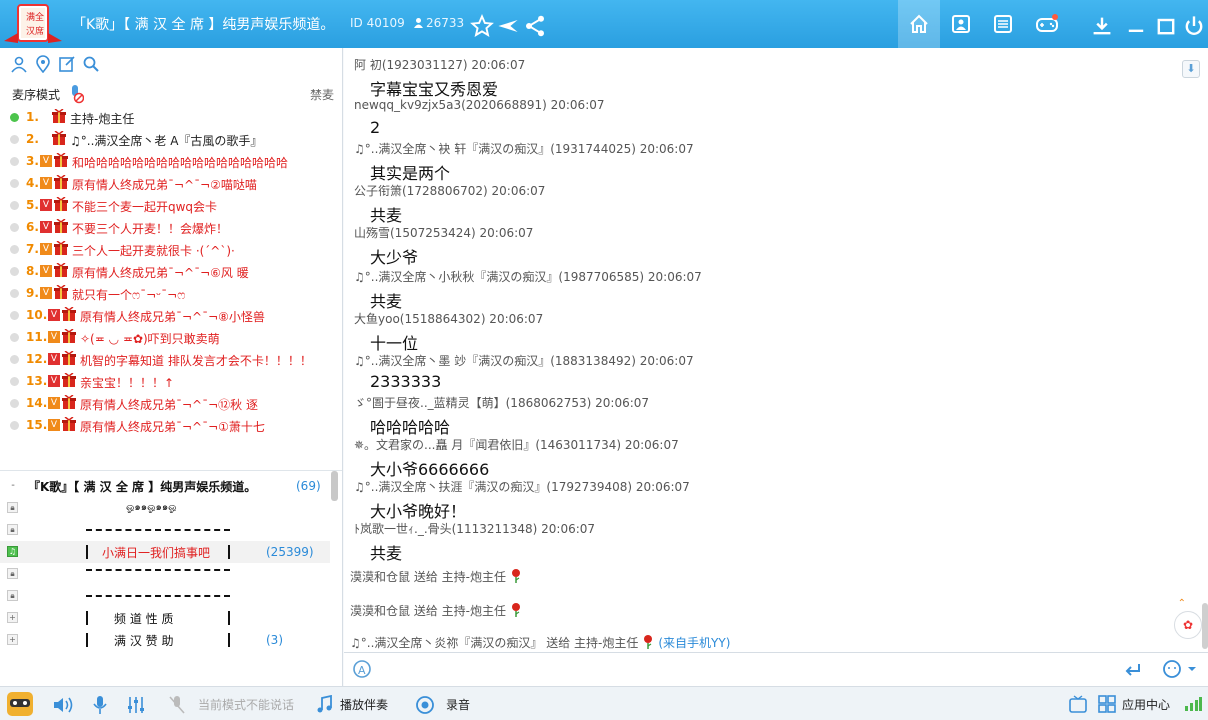 Image resolution: width=1208 pixels, height=720 pixels. I want to click on message-sender: 大鱼yoo(1518864302) 20:06:07, so click(448, 318).